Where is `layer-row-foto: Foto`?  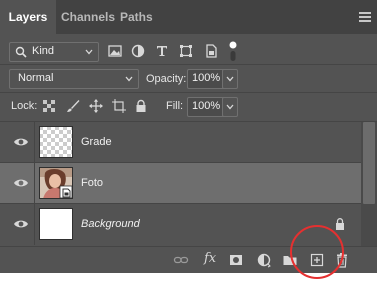
layer-row-foto: Foto is located at coordinates (180, 183).